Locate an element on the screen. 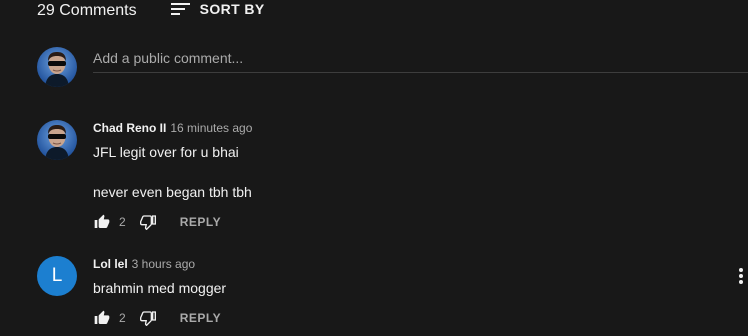  comment-item: Lol lel 3 hours ago is located at coordinates (144, 265).